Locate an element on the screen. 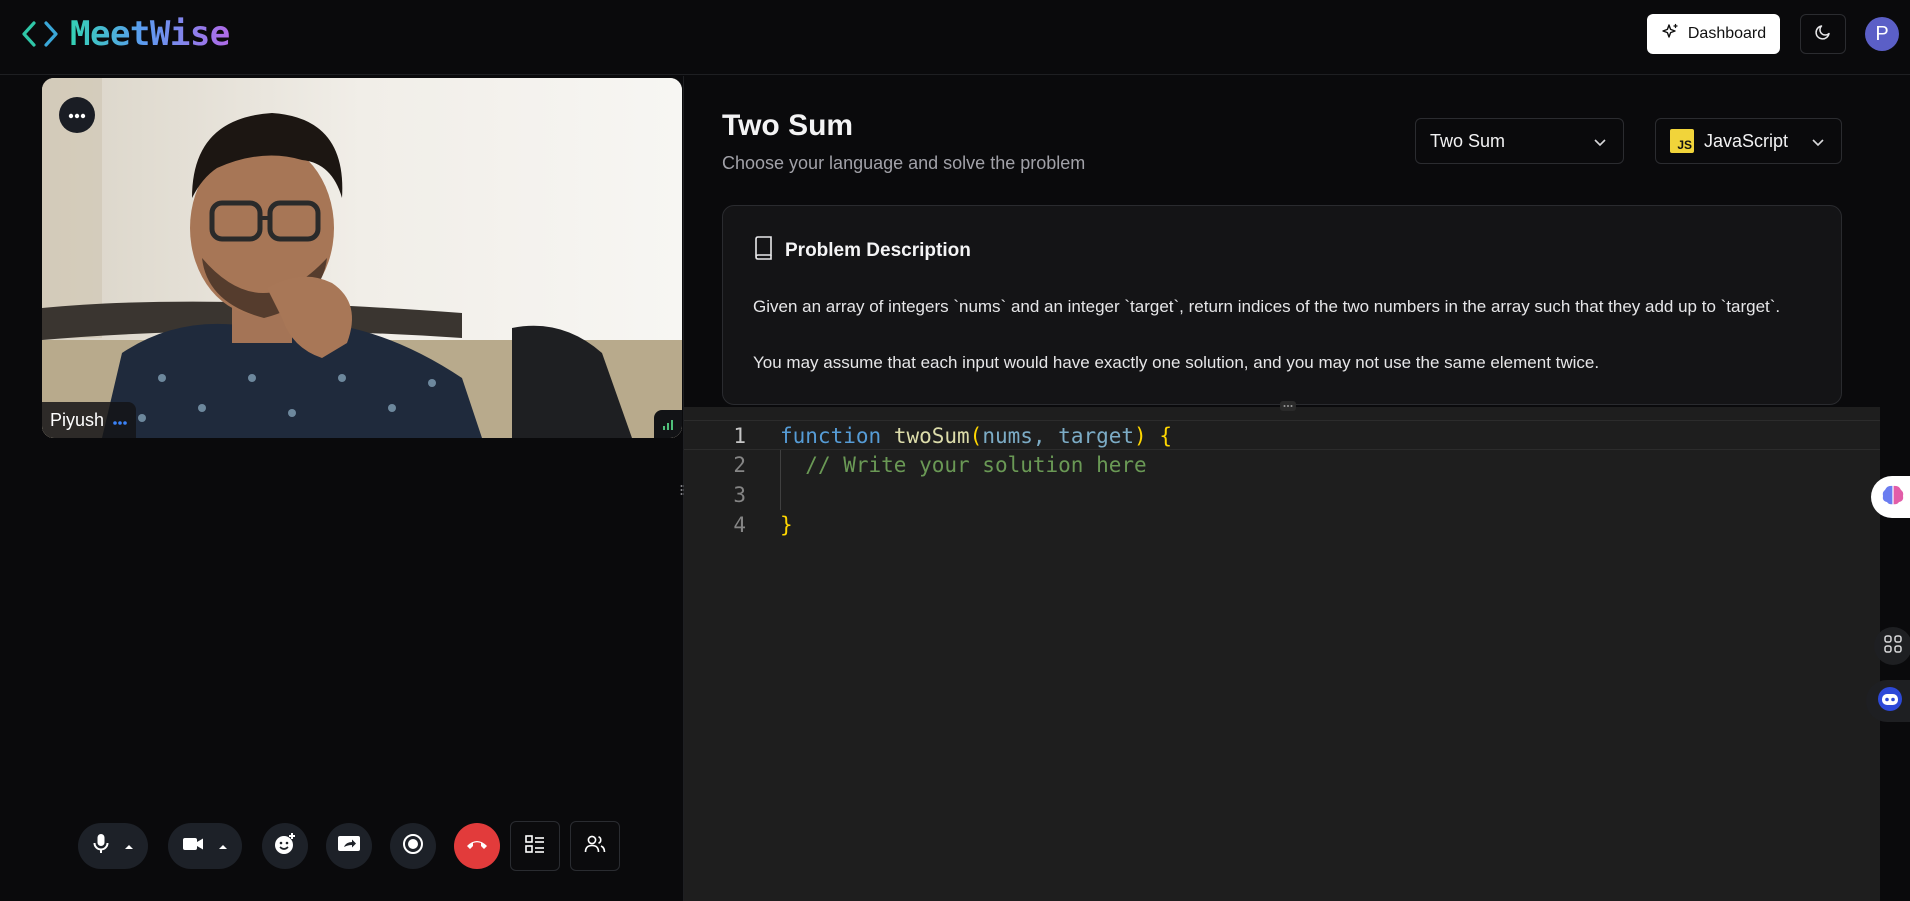  participant-name-tag: Piyush is located at coordinates (89, 420).